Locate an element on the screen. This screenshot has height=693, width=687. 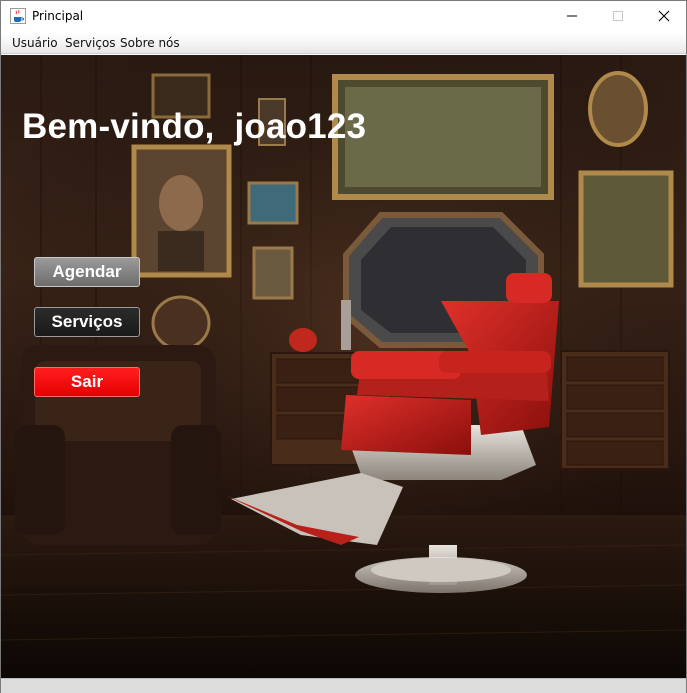
minimize-icon is located at coordinates (572, 16).